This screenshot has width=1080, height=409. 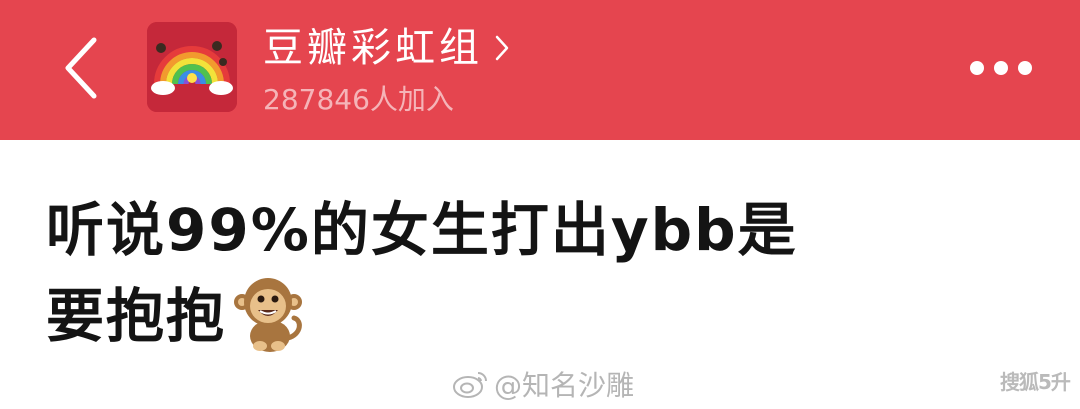 What do you see at coordinates (1001, 68) in the screenshot?
I see `more-button` at bounding box center [1001, 68].